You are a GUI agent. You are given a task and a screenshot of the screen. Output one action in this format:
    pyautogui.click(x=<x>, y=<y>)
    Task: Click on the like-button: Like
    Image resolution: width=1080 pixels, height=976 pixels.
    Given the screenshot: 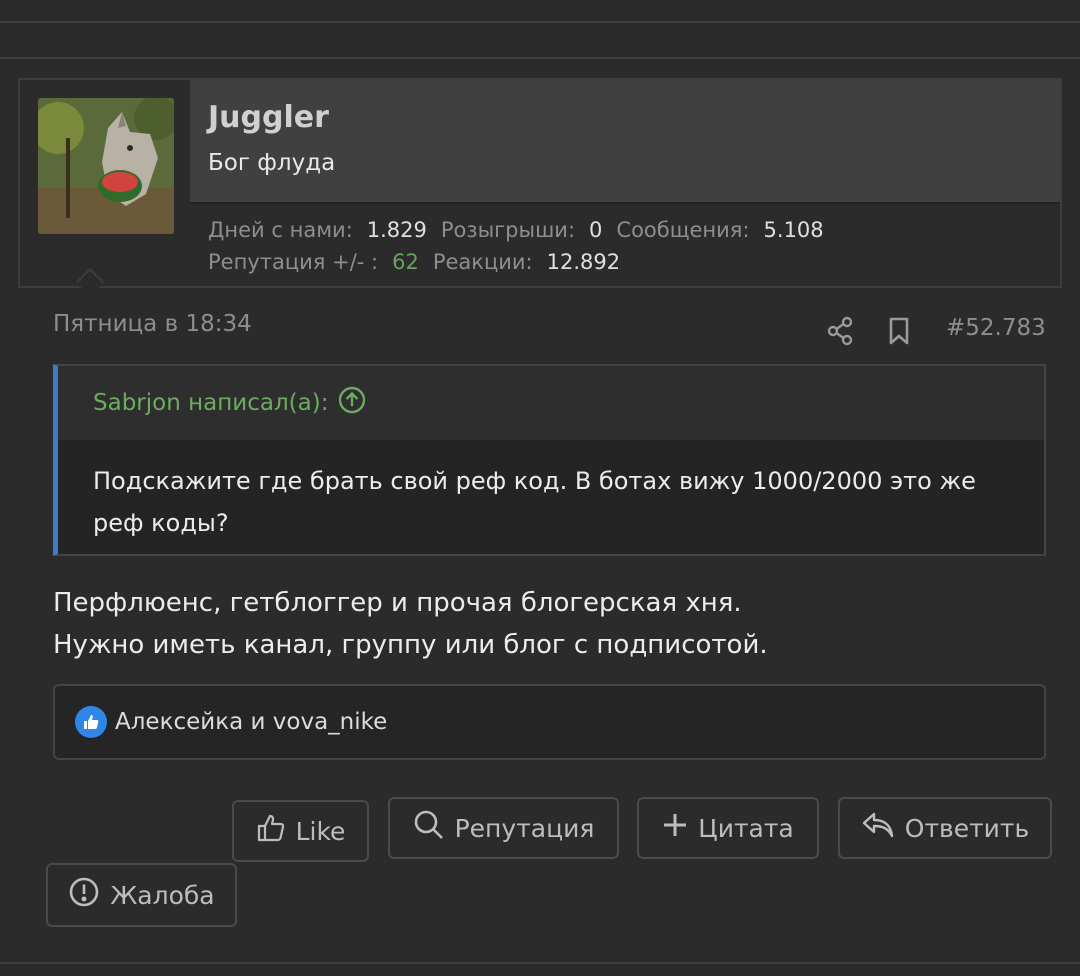 What is the action you would take?
    pyautogui.click(x=300, y=831)
    